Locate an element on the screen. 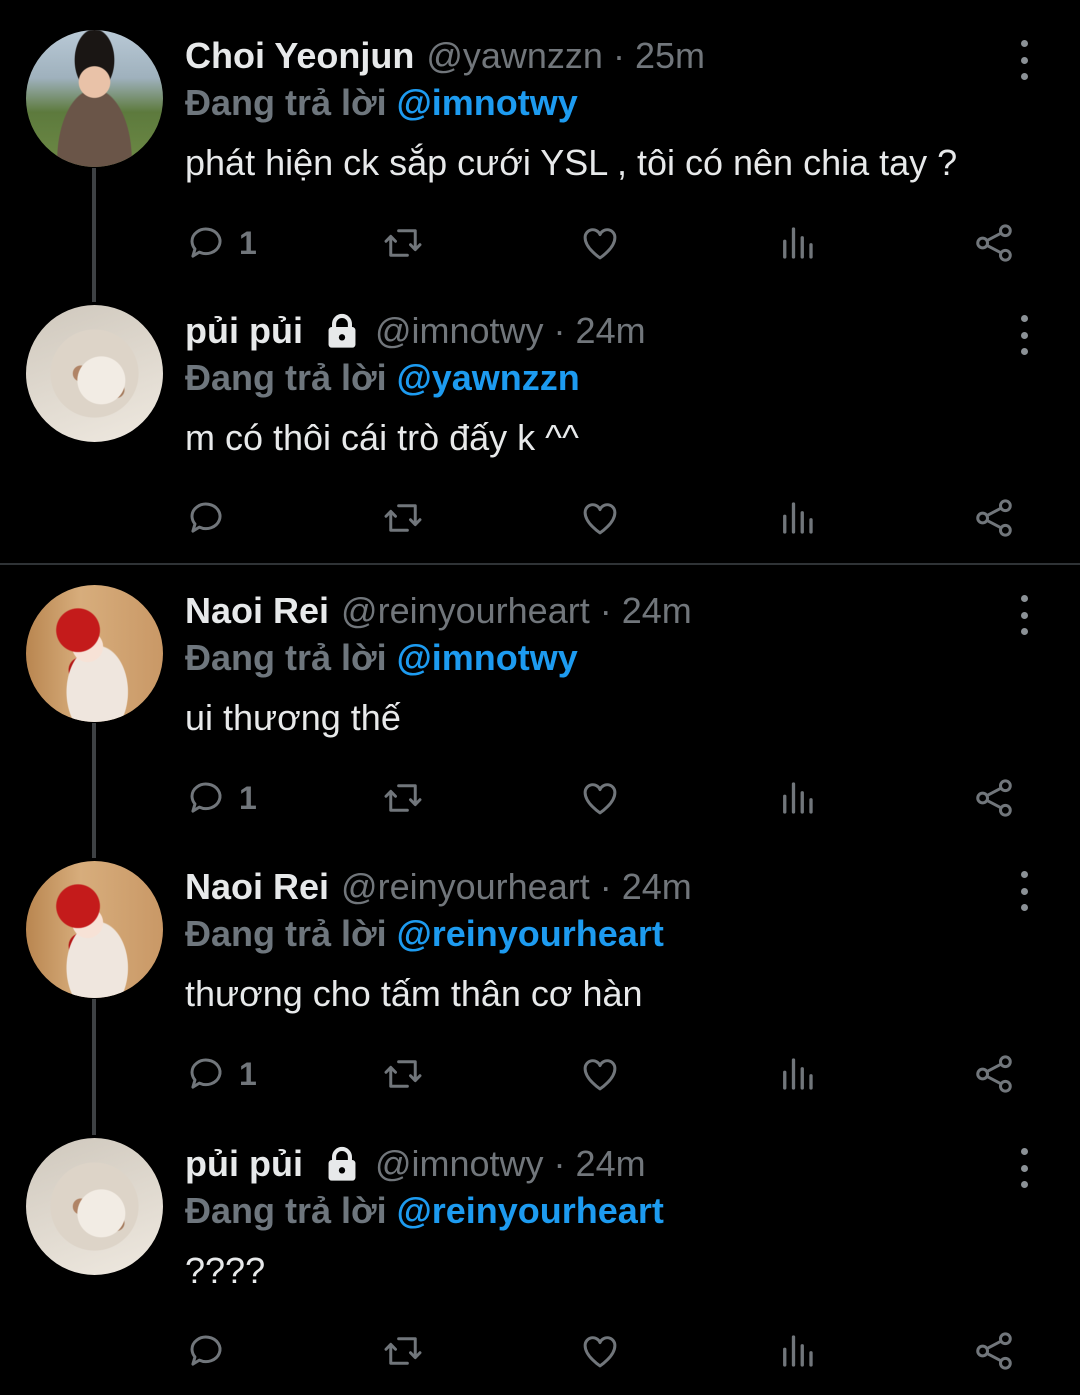 The height and width of the screenshot is (1395, 1080). tweet-text: m có thôi cái trò đấy k ^^ is located at coordinates (382, 437).